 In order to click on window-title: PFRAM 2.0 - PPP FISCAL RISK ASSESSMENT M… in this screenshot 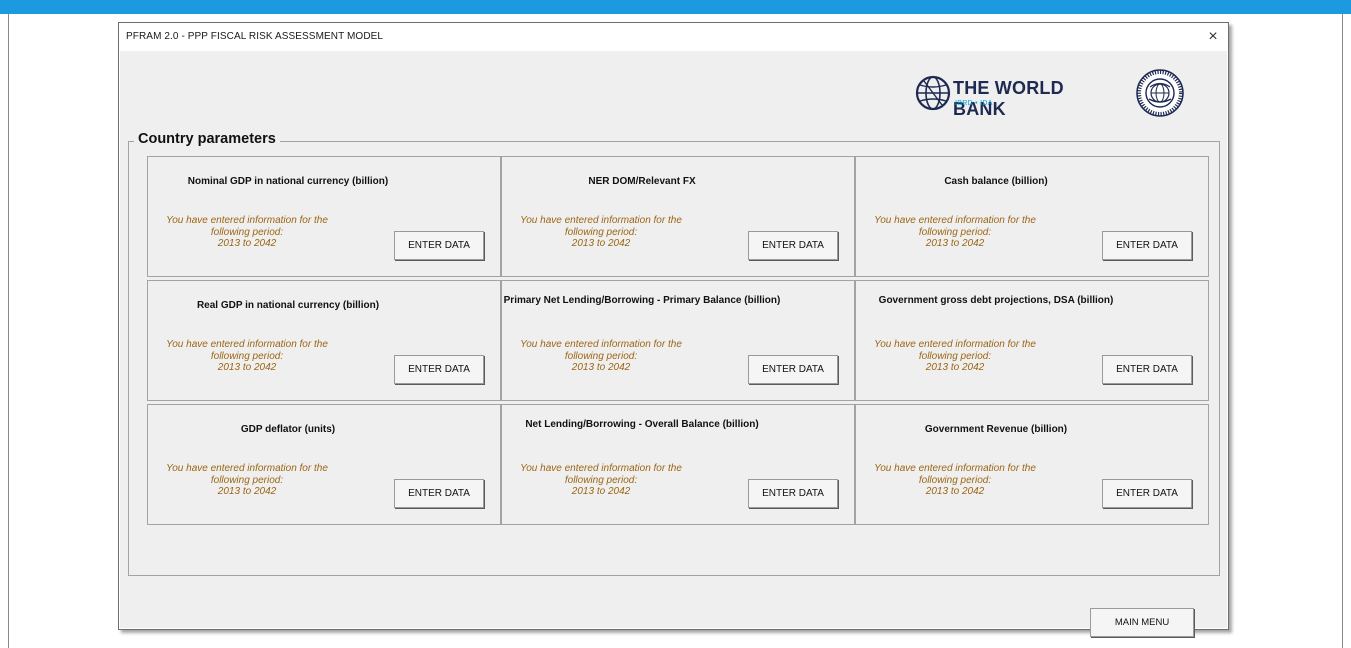, I will do `click(255, 36)`.